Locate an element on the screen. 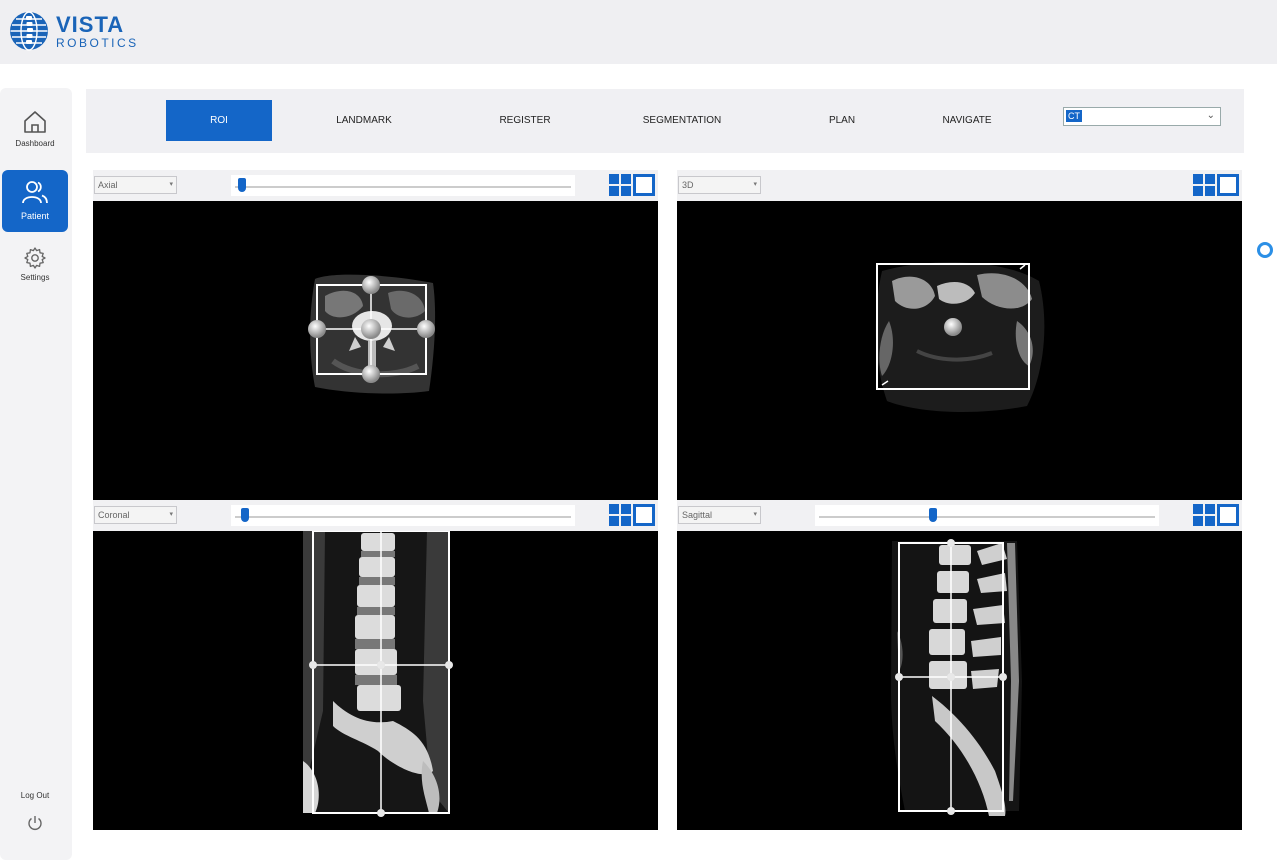 The image size is (1277, 866). view-select: 3D ▾ is located at coordinates (719, 185).